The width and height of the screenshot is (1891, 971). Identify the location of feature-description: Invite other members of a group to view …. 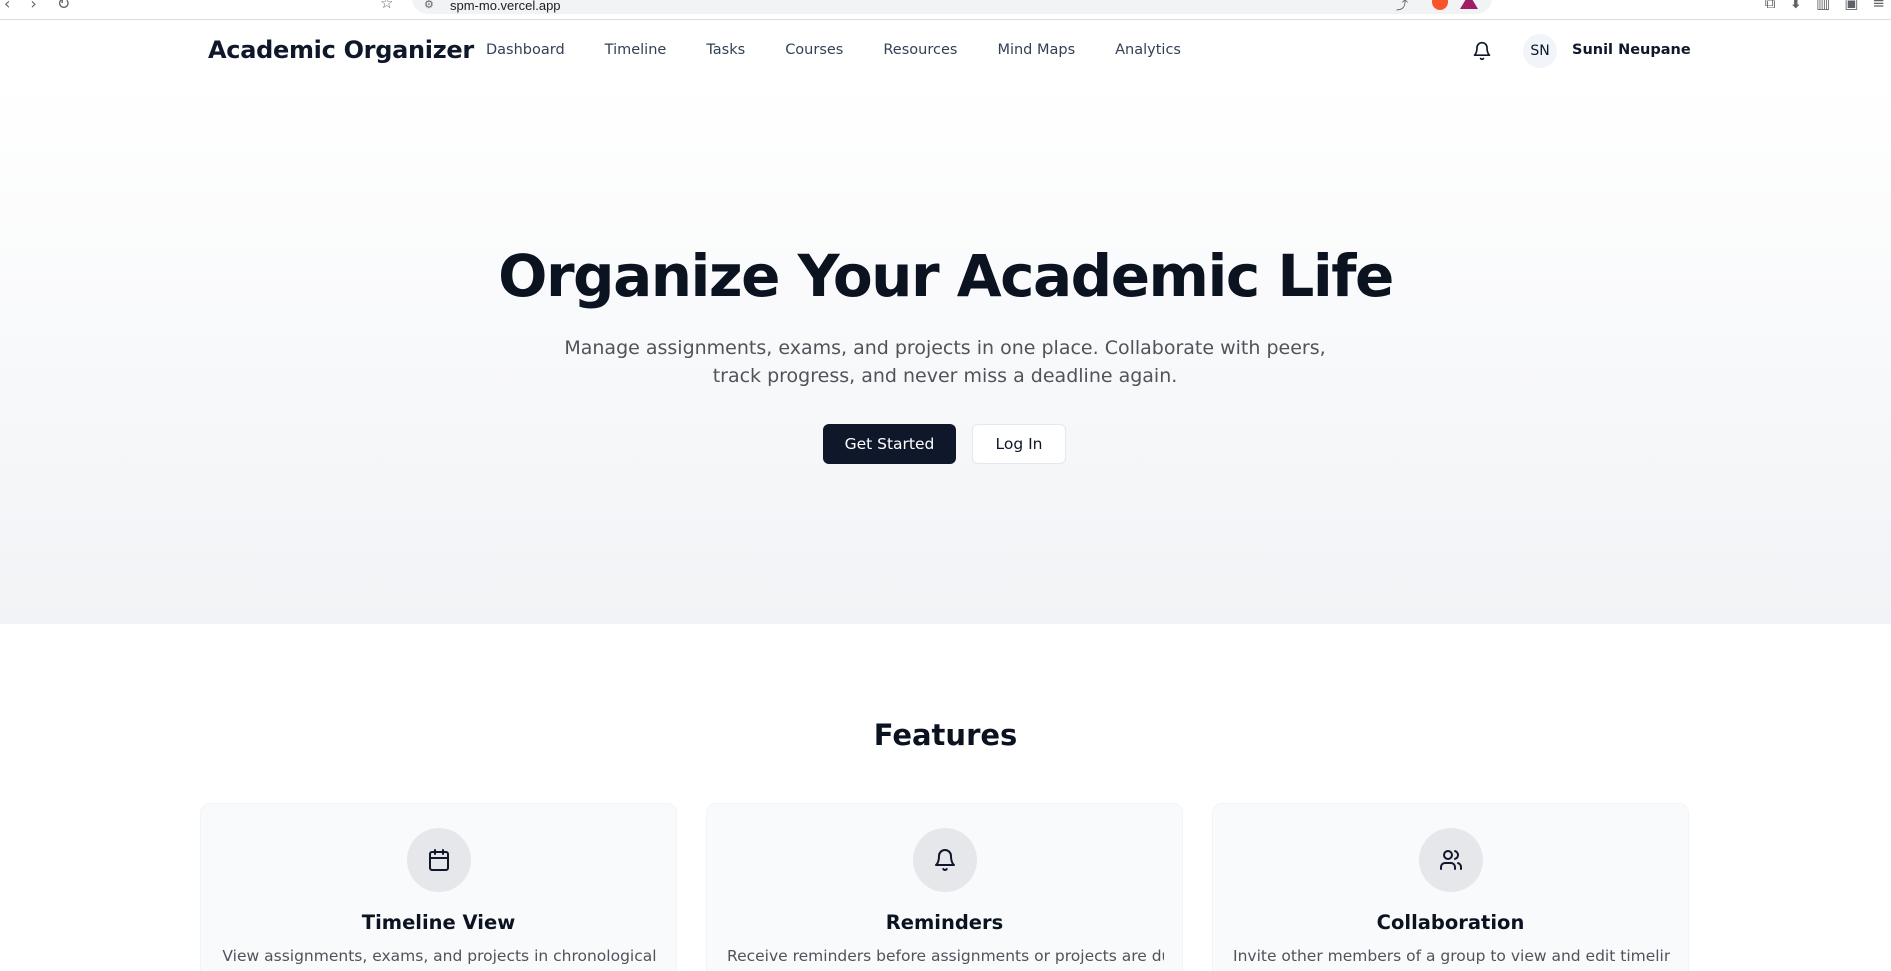
(1451, 956).